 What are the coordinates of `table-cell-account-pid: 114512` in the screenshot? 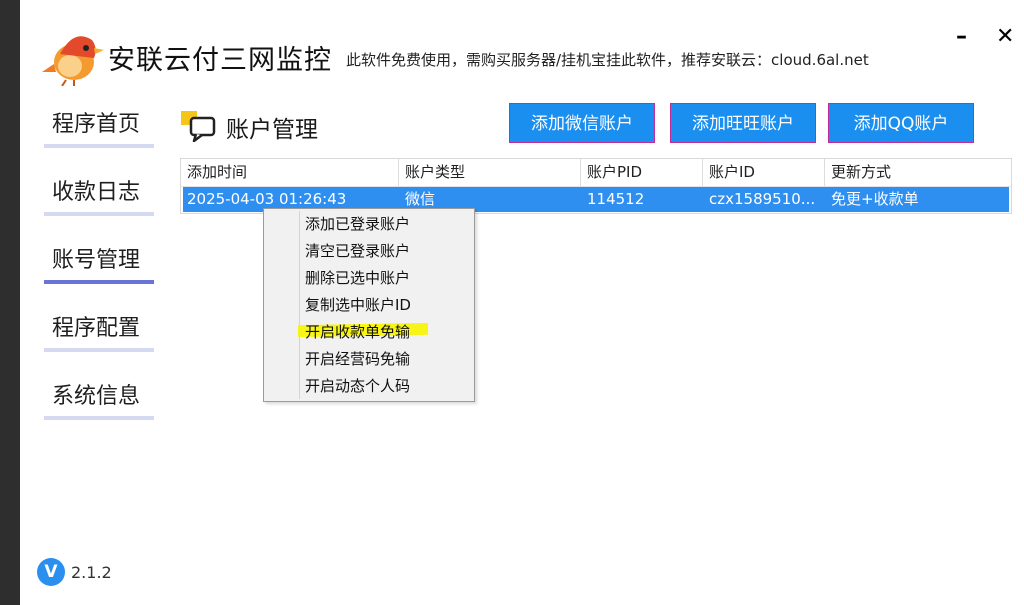 It's located at (616, 199).